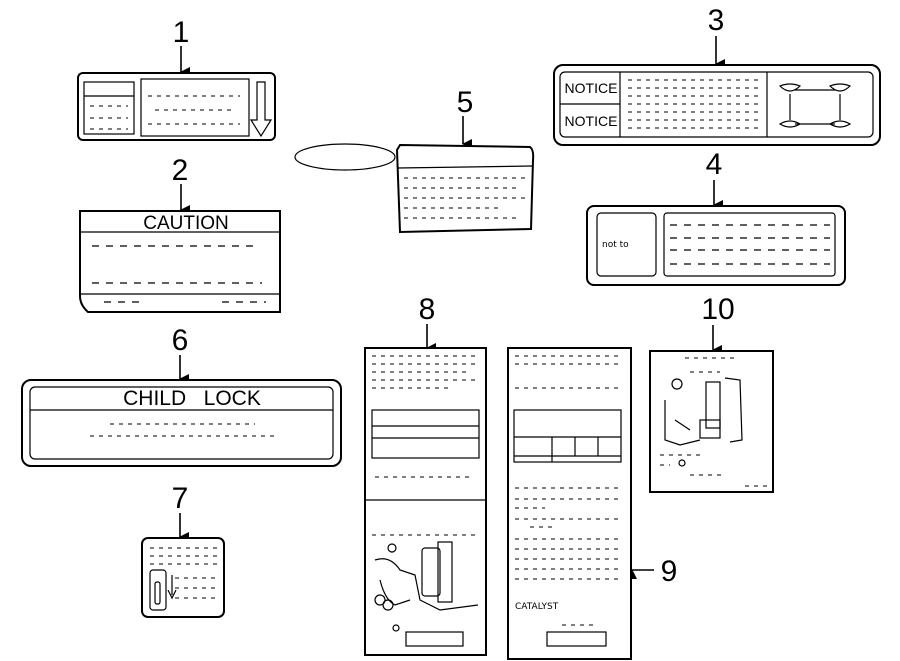 Image resolution: width=900 pixels, height=661 pixels. I want to click on handwriting-text: not to, so click(615, 245).